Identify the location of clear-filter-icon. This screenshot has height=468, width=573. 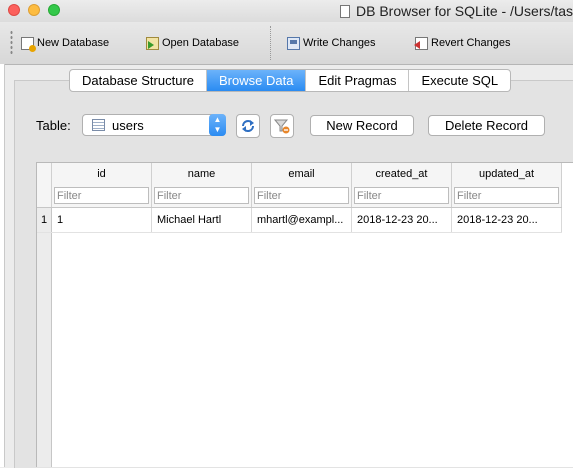
(282, 126).